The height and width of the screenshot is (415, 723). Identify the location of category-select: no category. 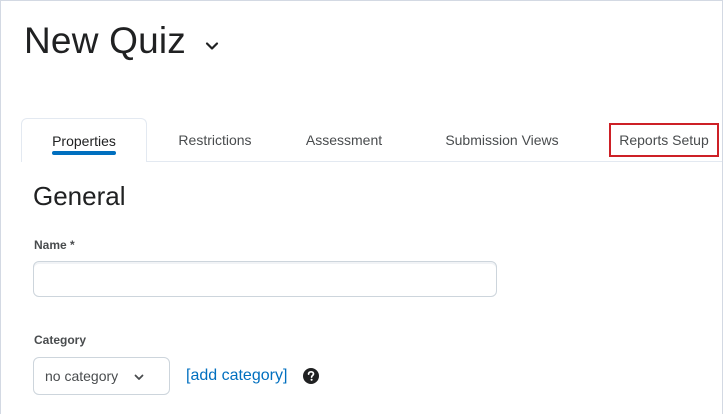
(101, 376).